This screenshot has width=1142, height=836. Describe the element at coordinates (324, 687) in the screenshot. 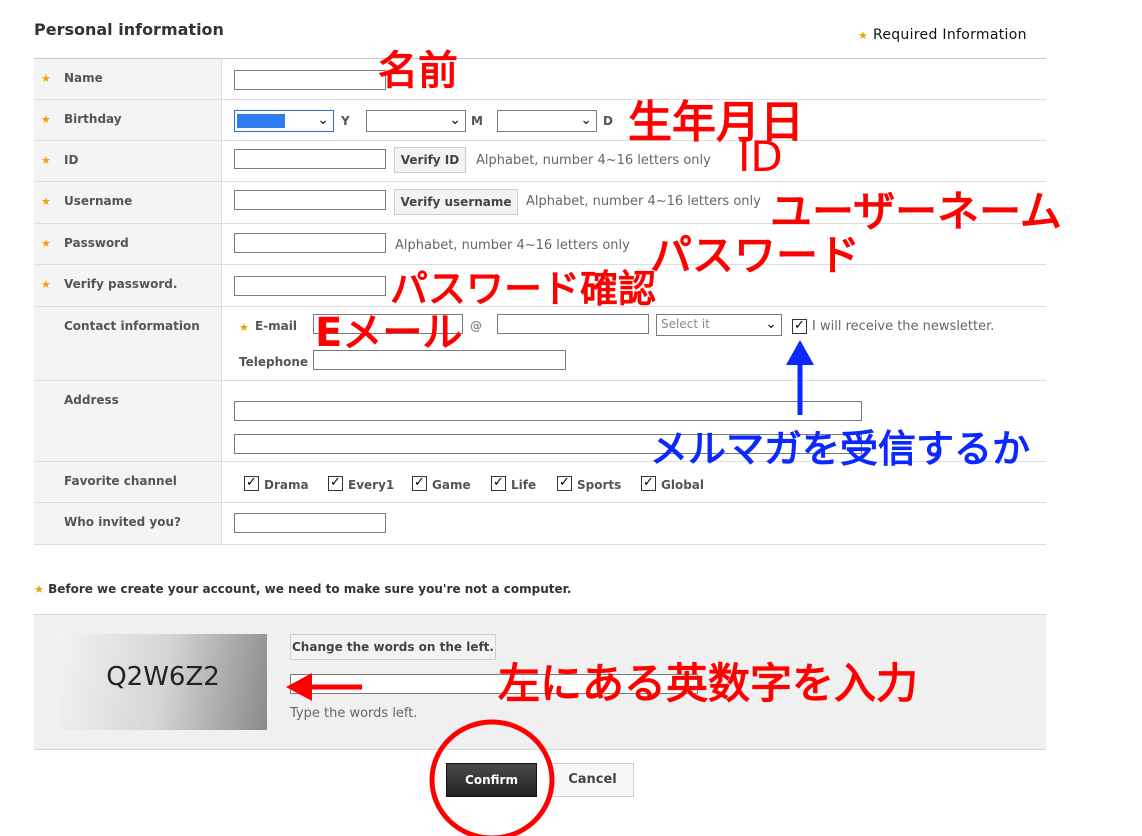

I see `red-left-arrow-icon` at that location.